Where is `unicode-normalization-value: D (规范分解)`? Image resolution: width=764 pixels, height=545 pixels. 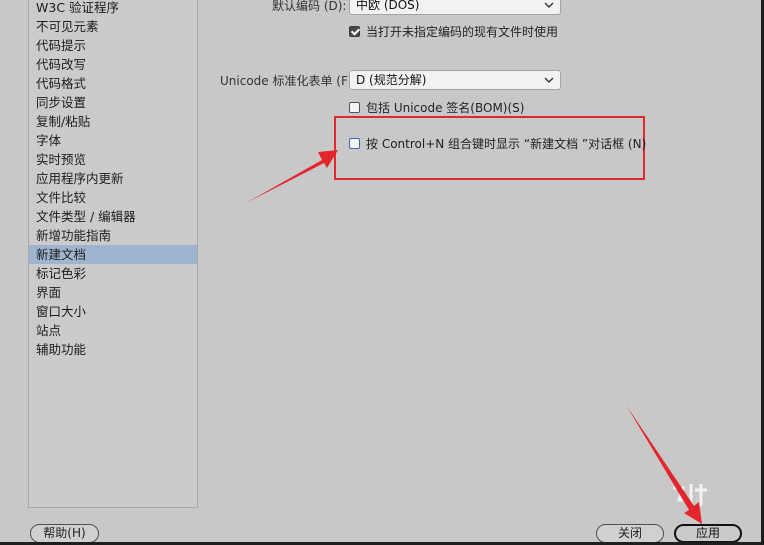
unicode-normalization-value: D (规范分解) is located at coordinates (391, 80).